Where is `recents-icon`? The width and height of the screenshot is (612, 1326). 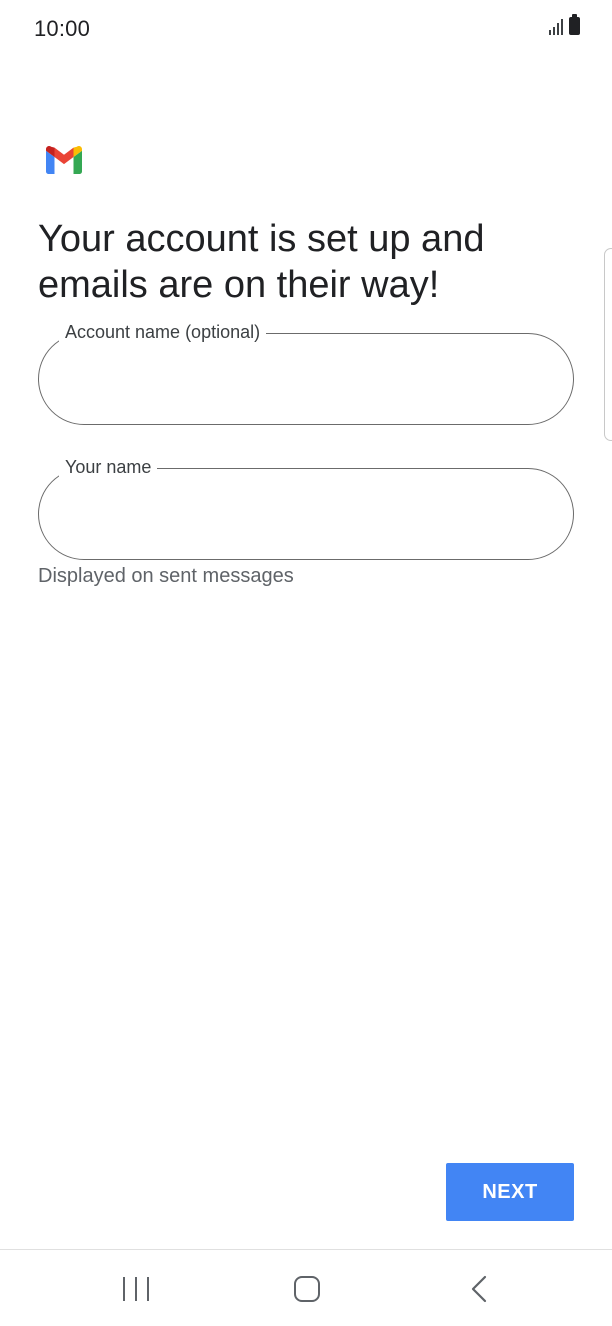 recents-icon is located at coordinates (136, 1290).